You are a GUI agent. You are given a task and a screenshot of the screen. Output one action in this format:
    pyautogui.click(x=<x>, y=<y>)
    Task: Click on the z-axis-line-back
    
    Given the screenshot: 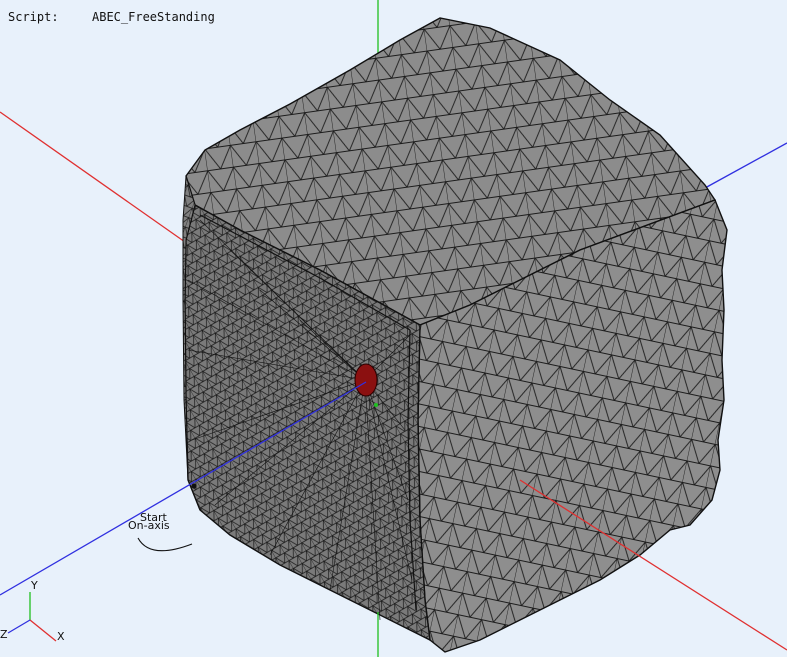 What is the action you would take?
    pyautogui.click(x=745, y=165)
    